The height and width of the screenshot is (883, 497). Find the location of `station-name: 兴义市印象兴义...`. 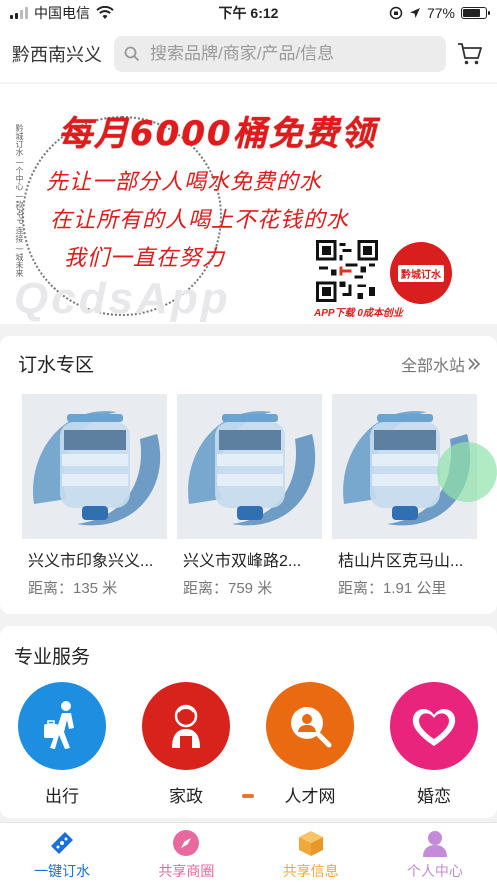

station-name: 兴义市印象兴义... is located at coordinates (91, 561).